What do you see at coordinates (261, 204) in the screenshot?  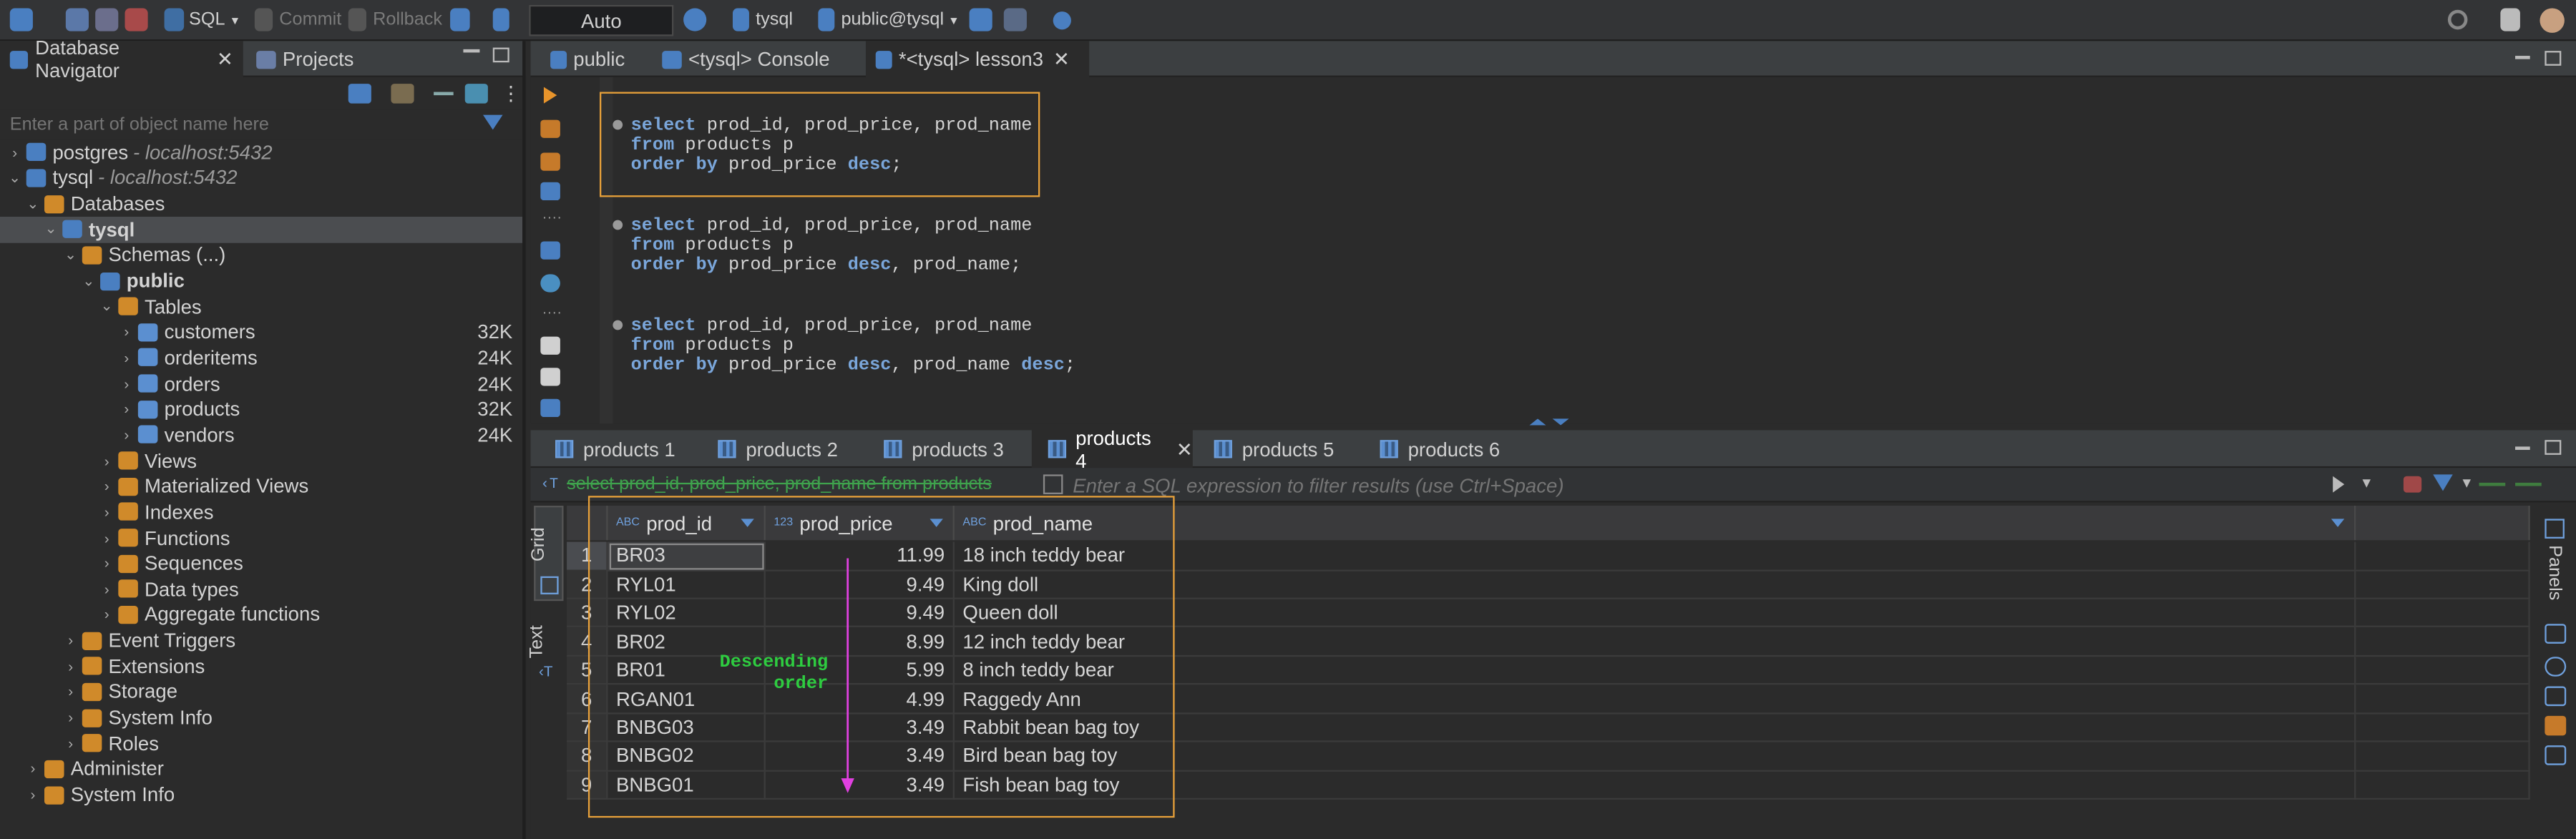 I see `tree-item-databases-folder: ⌄ Databases` at bounding box center [261, 204].